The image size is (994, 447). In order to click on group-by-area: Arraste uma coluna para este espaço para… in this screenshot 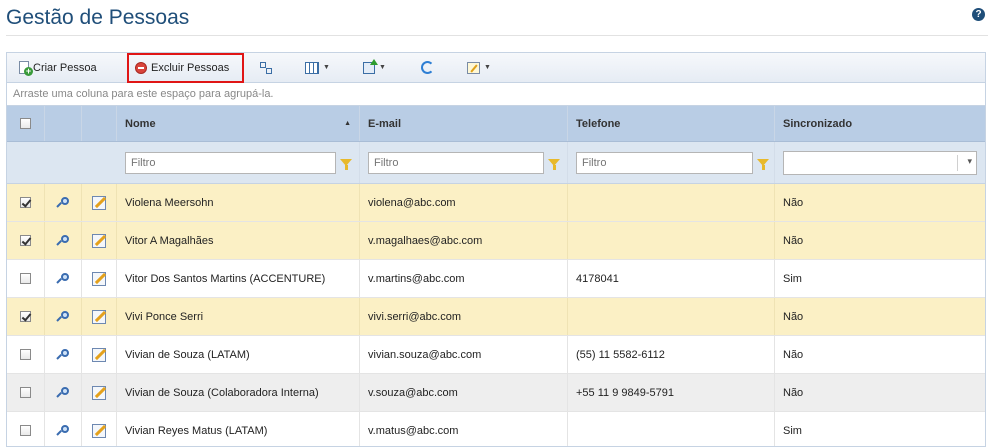, I will do `click(496, 94)`.